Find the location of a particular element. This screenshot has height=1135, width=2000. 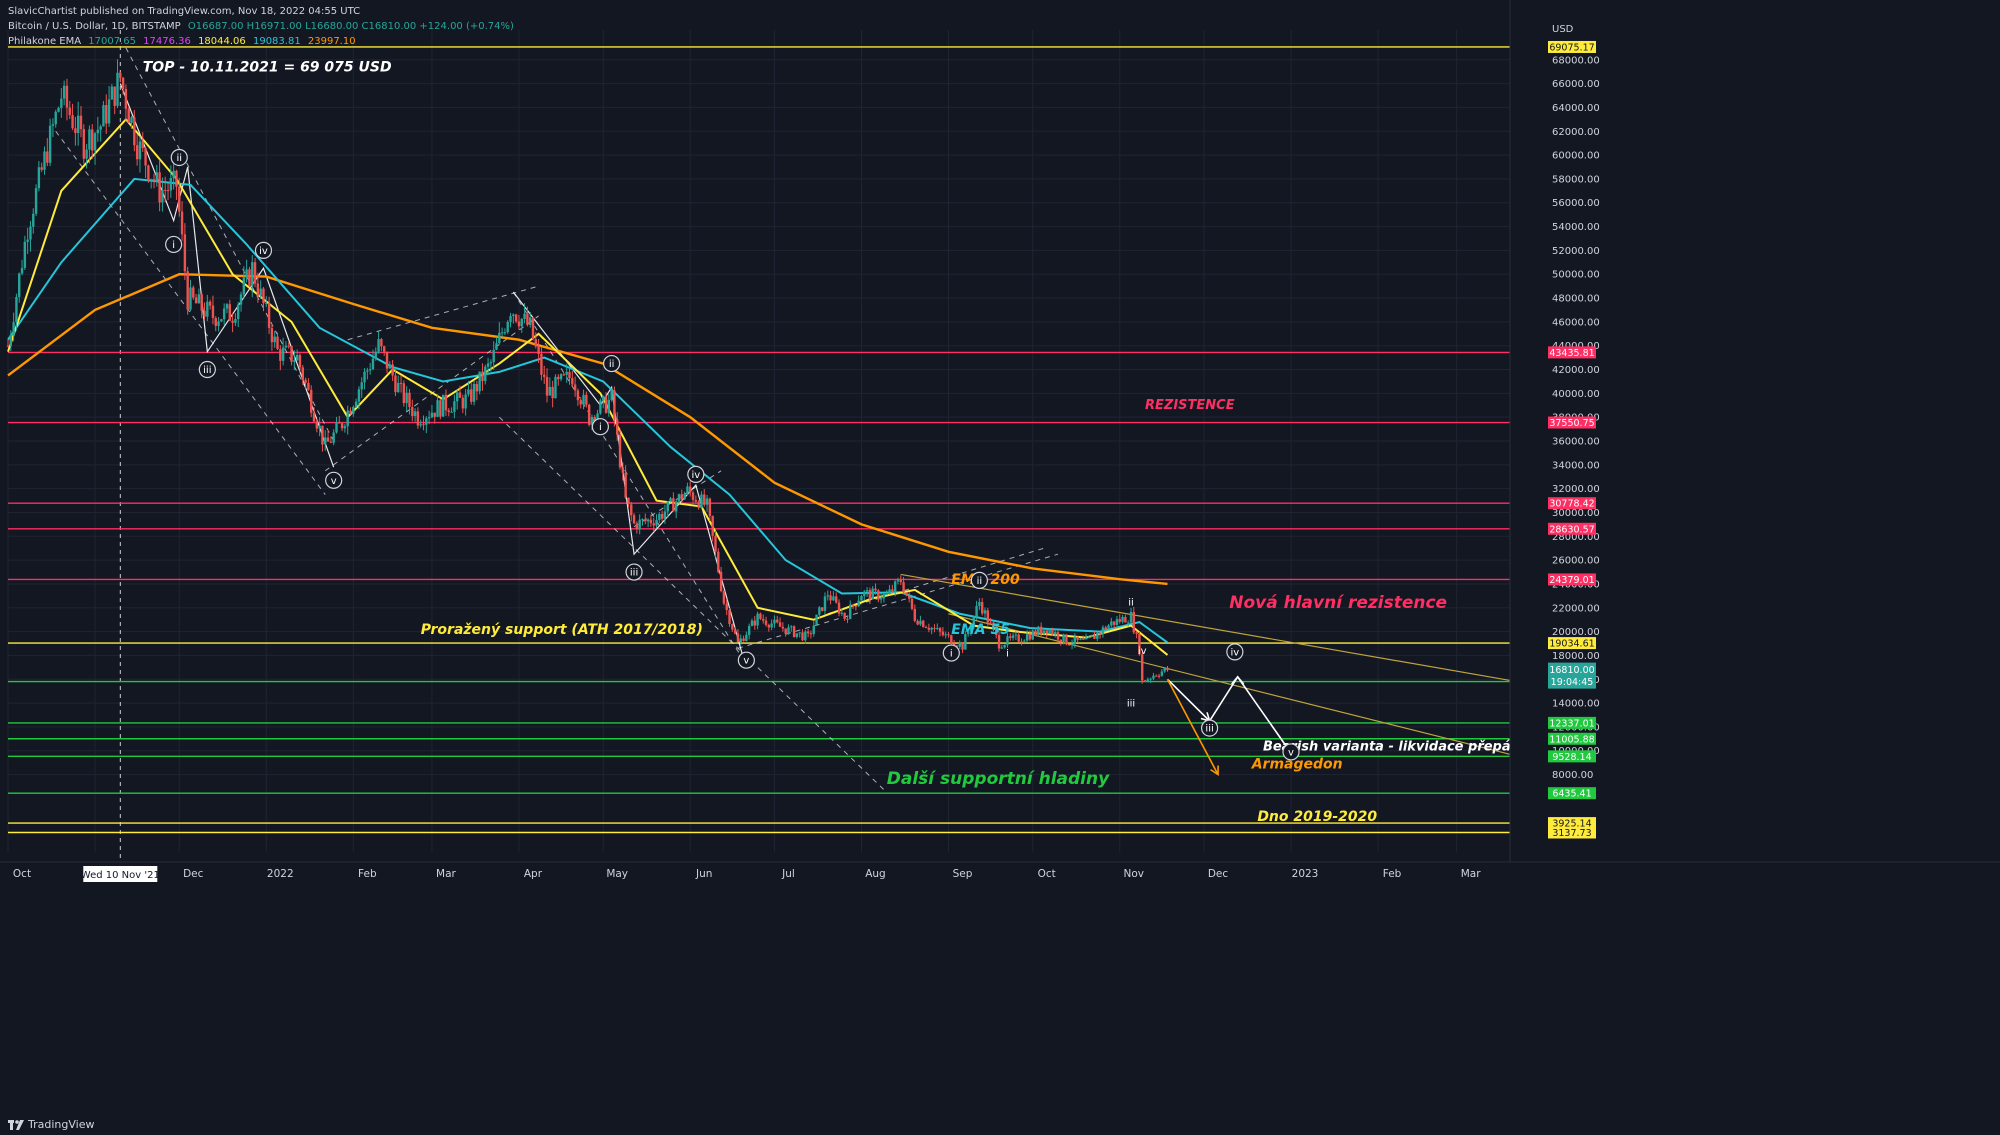

annotation-text: EMA 55 is located at coordinates (980, 630).